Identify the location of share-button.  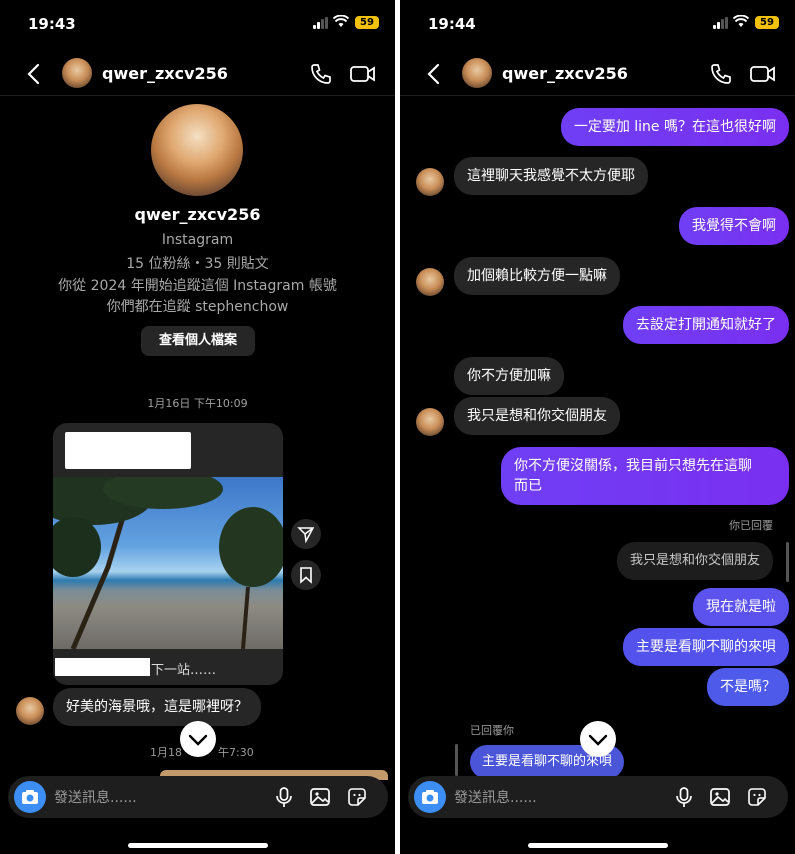
(306, 534).